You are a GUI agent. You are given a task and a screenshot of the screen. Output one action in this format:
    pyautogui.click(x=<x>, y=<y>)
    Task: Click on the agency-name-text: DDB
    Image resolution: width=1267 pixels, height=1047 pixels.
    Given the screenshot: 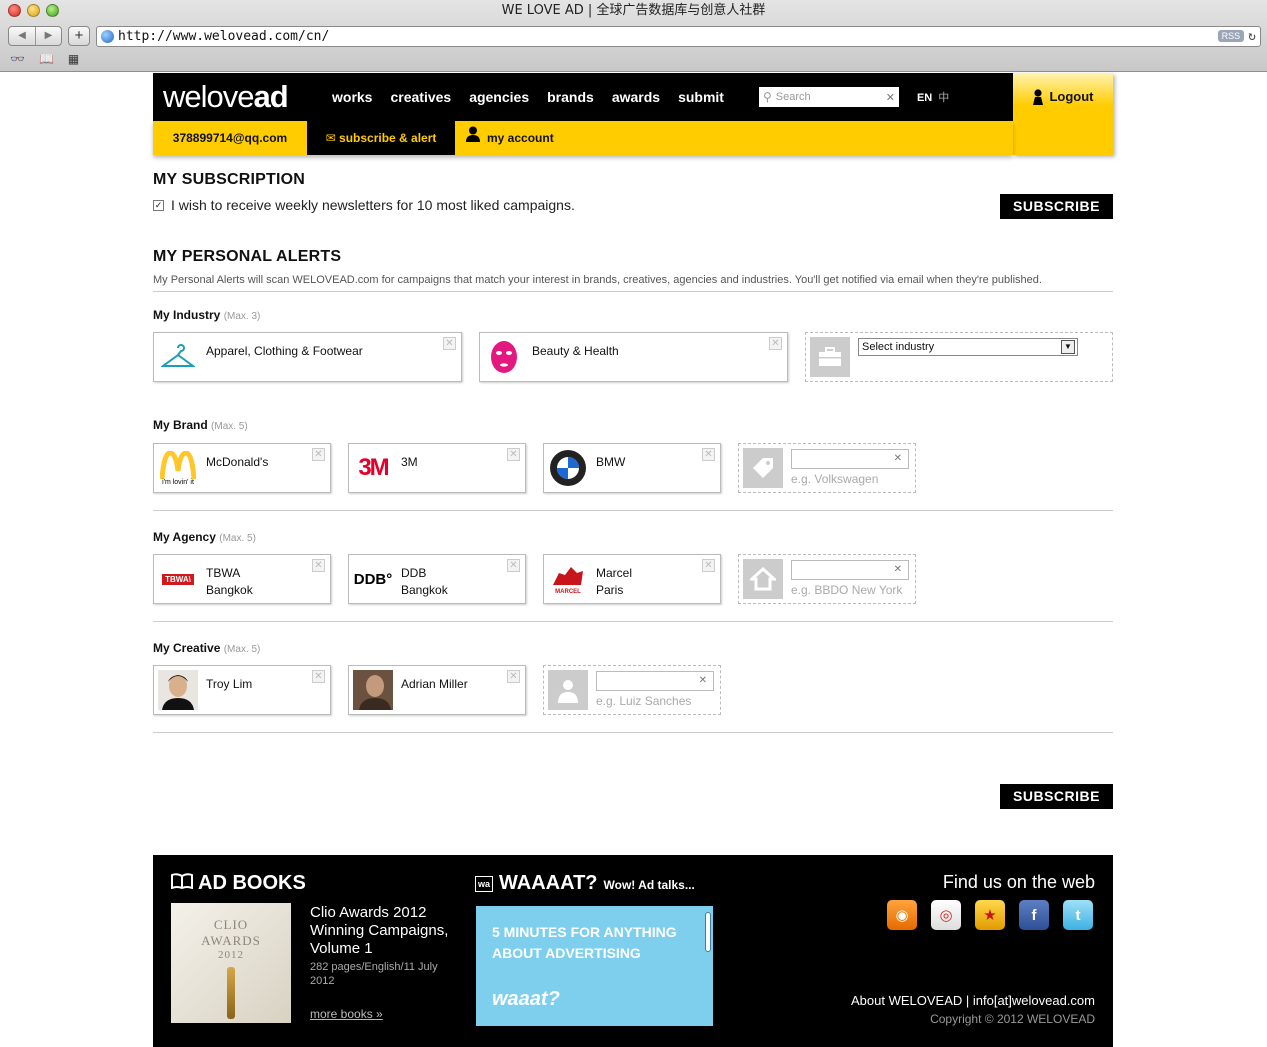 What is the action you would take?
    pyautogui.click(x=414, y=573)
    